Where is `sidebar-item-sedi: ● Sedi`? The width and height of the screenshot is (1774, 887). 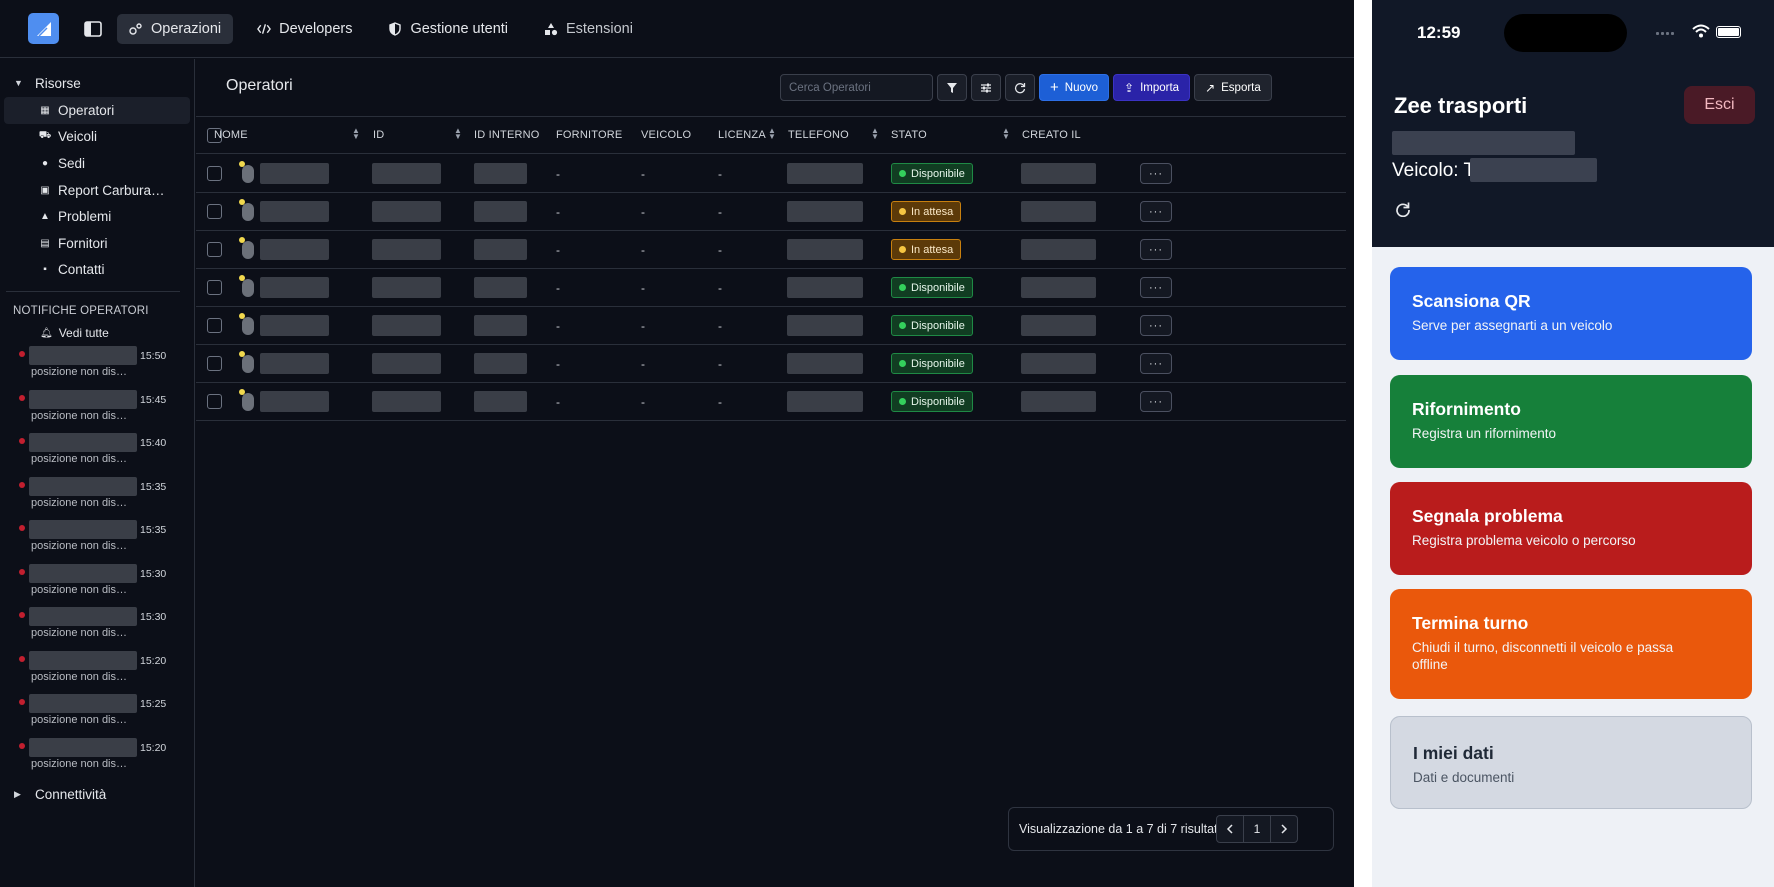
sidebar-item-sedi: ● Sedi is located at coordinates (97, 163).